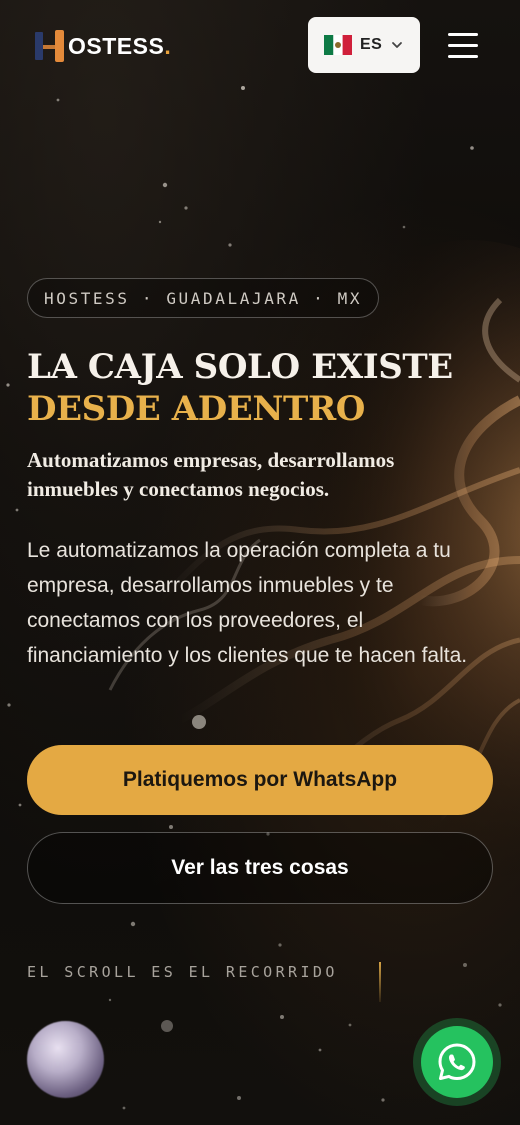  Describe the element at coordinates (182, 972) in the screenshot. I see `scroll-hint: EL SCROLL ES EL RECORRIDO` at that location.